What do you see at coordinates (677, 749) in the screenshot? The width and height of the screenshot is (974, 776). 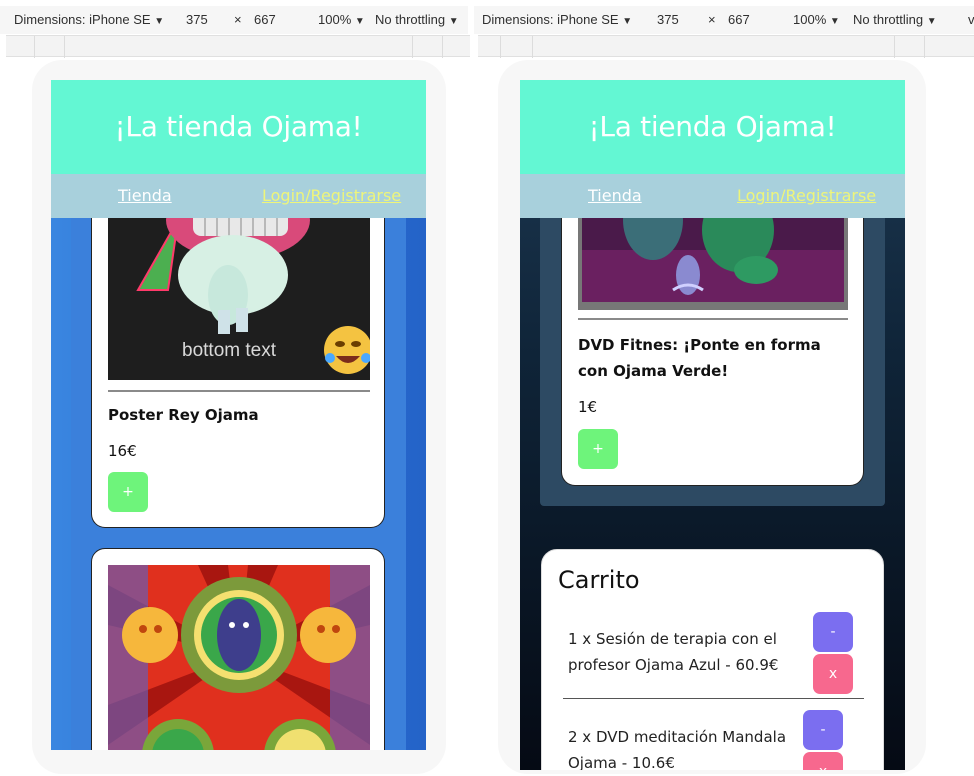 I see `cart-item-text: 2 x DVD meditación Mandala Ojama - 10.6€` at bounding box center [677, 749].